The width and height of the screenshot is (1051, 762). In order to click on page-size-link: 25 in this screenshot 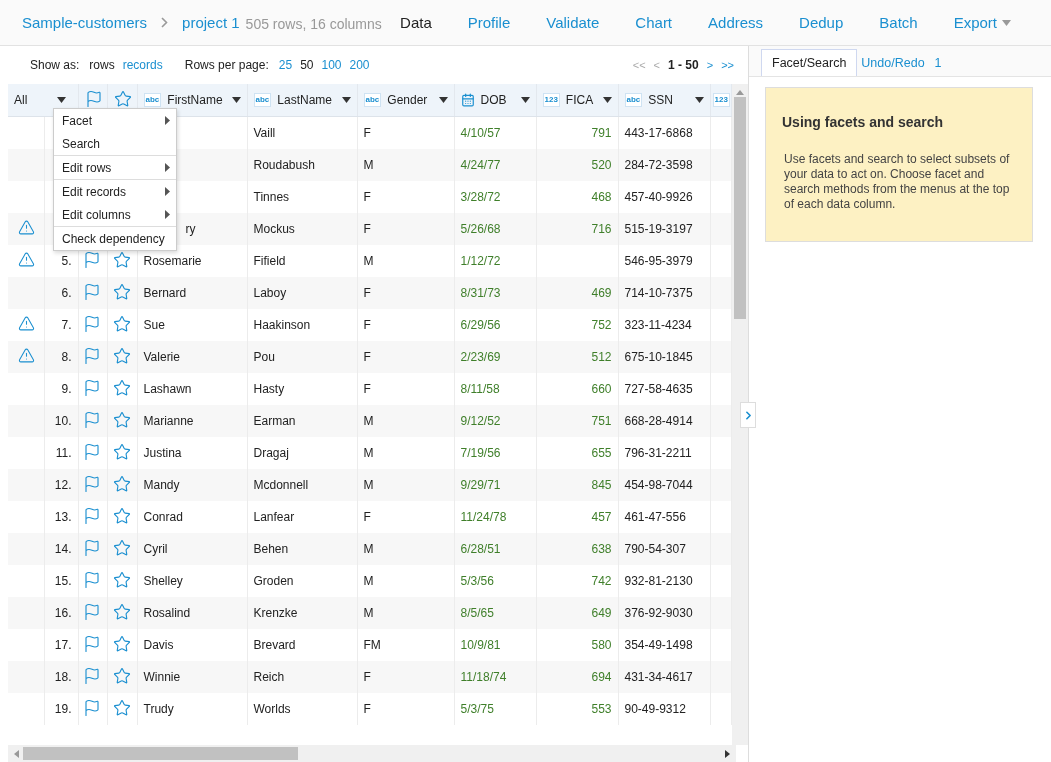, I will do `click(285, 65)`.